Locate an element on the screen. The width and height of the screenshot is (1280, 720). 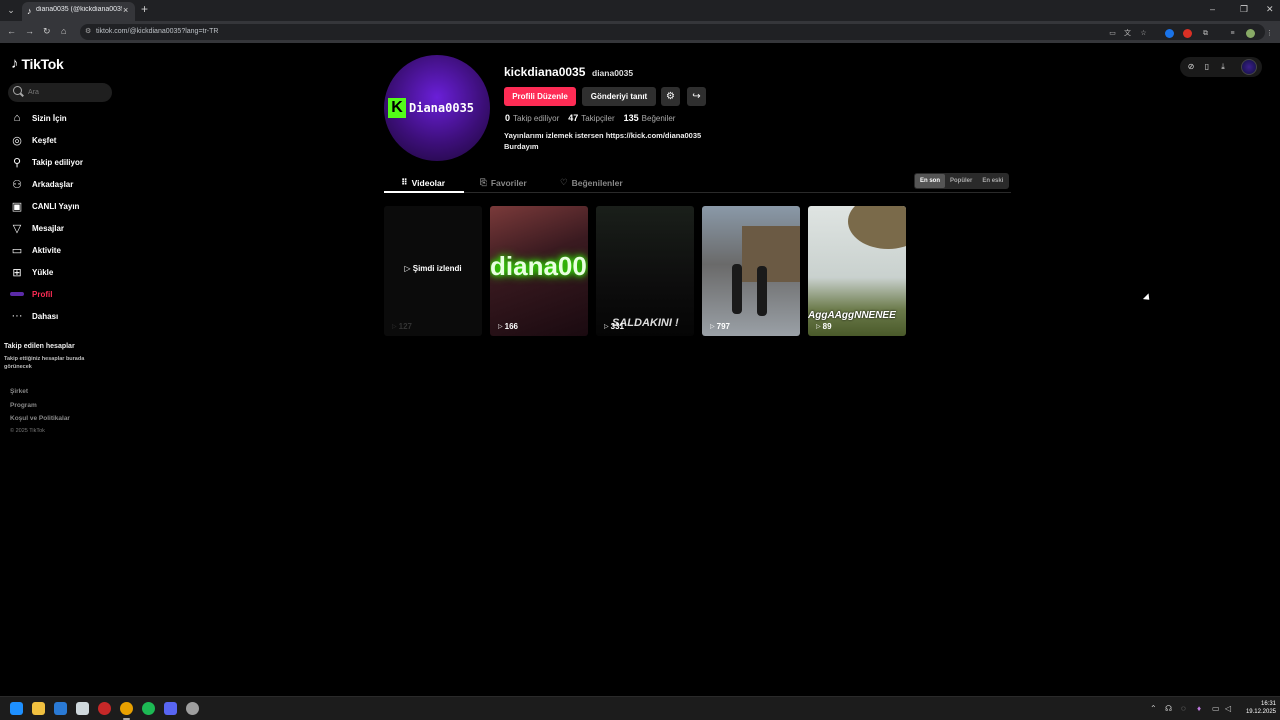
sort-popular: Popüler is located at coordinates (961, 181).